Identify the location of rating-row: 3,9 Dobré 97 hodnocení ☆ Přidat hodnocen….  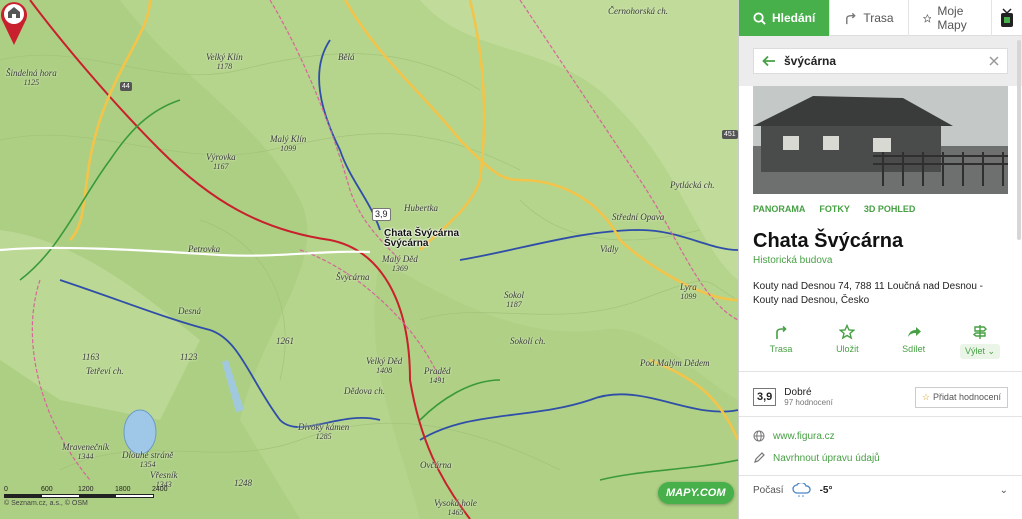
(880, 392).